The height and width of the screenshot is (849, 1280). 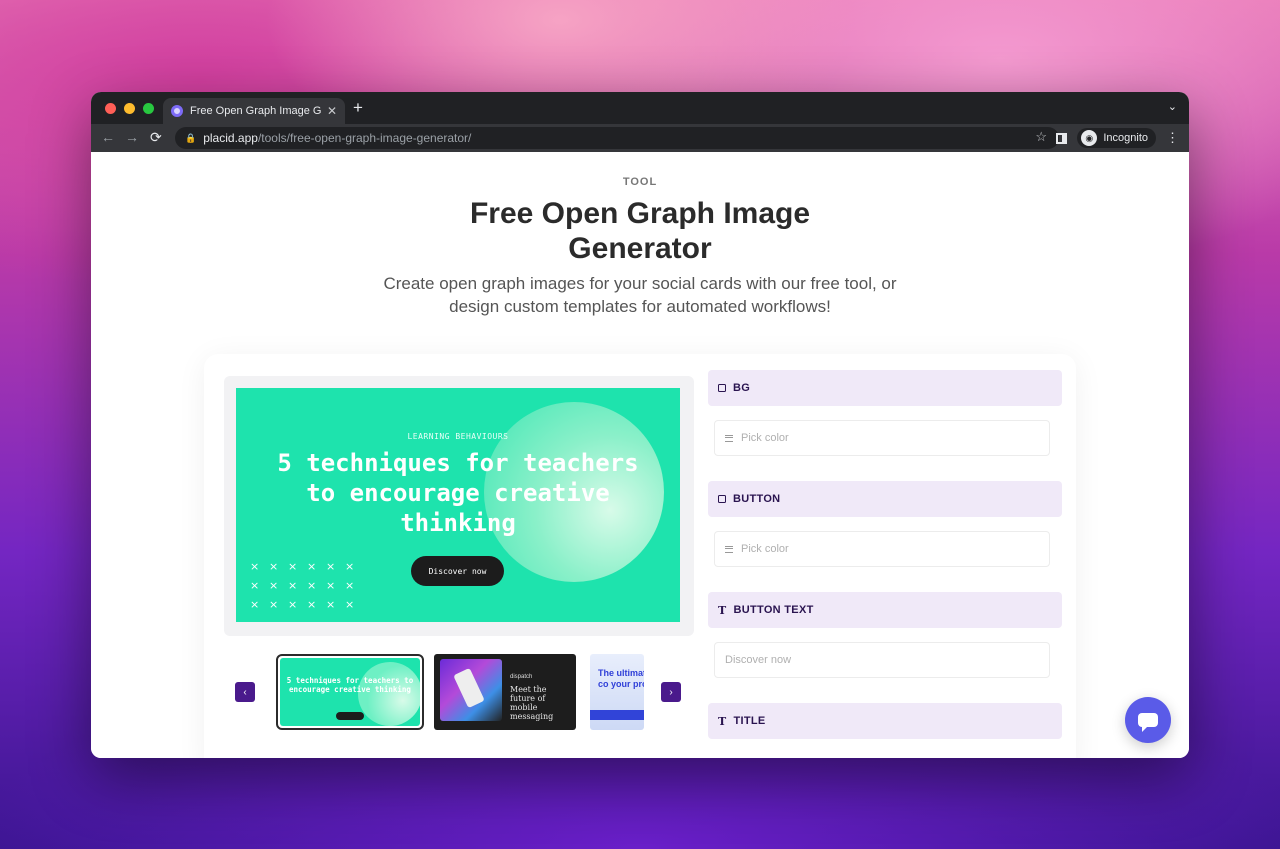 I want to click on property-button-text: T BUTTON TEXT Discover now, so click(x=885, y=647).